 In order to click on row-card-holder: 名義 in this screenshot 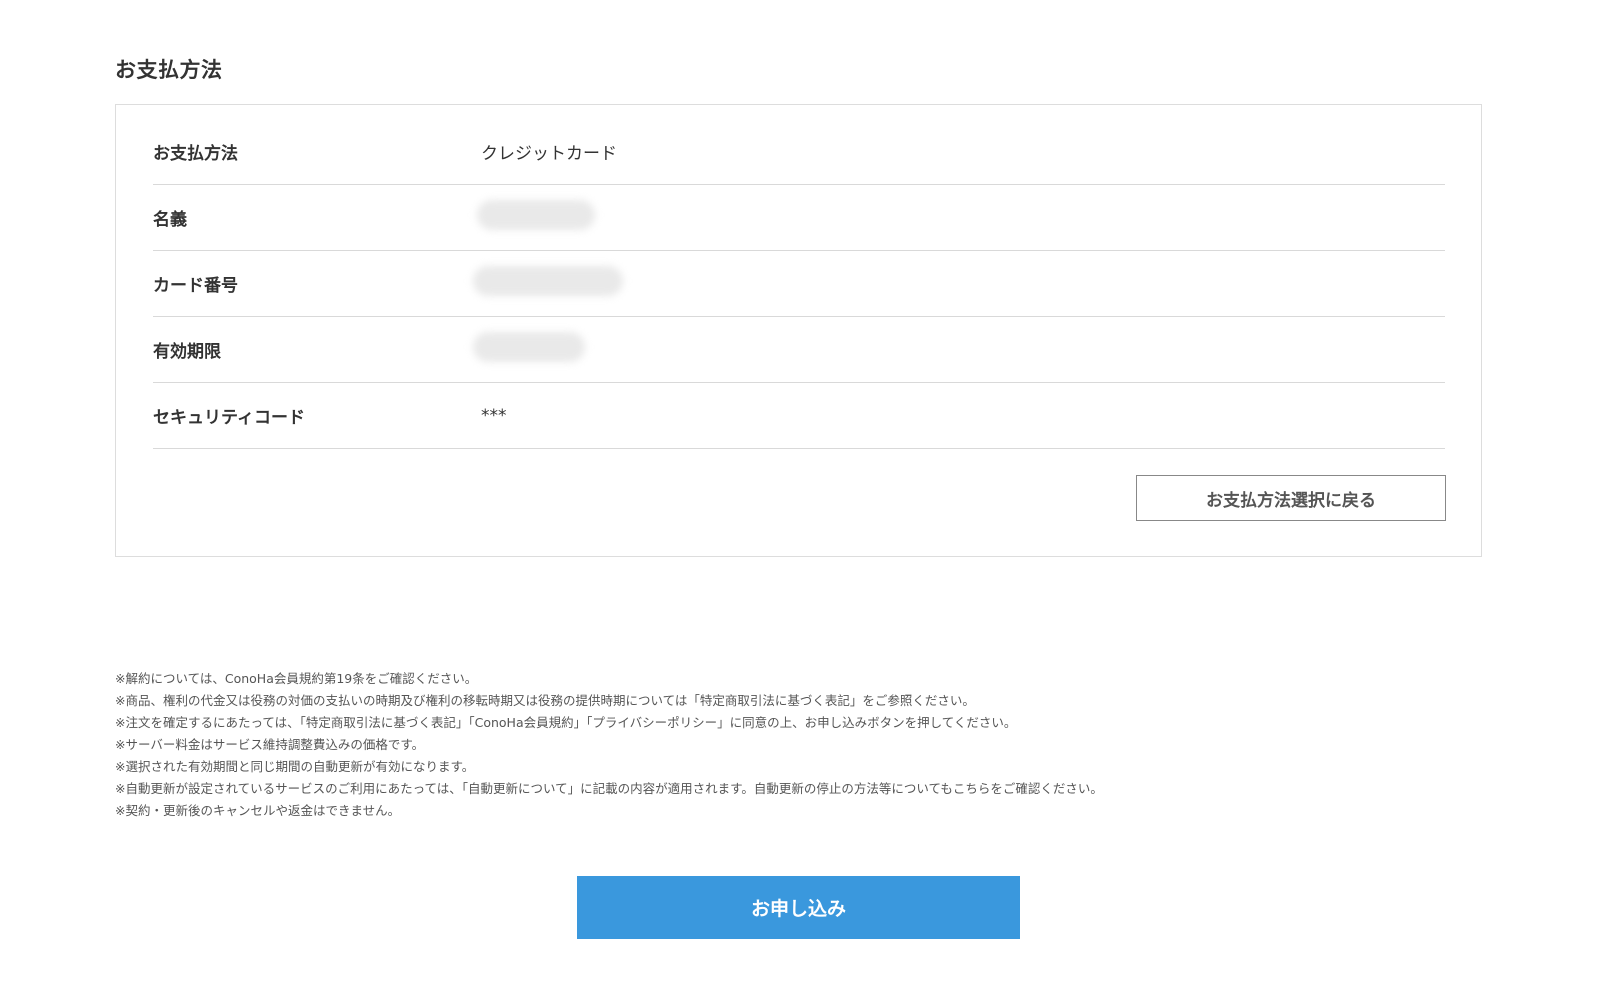, I will do `click(799, 218)`.